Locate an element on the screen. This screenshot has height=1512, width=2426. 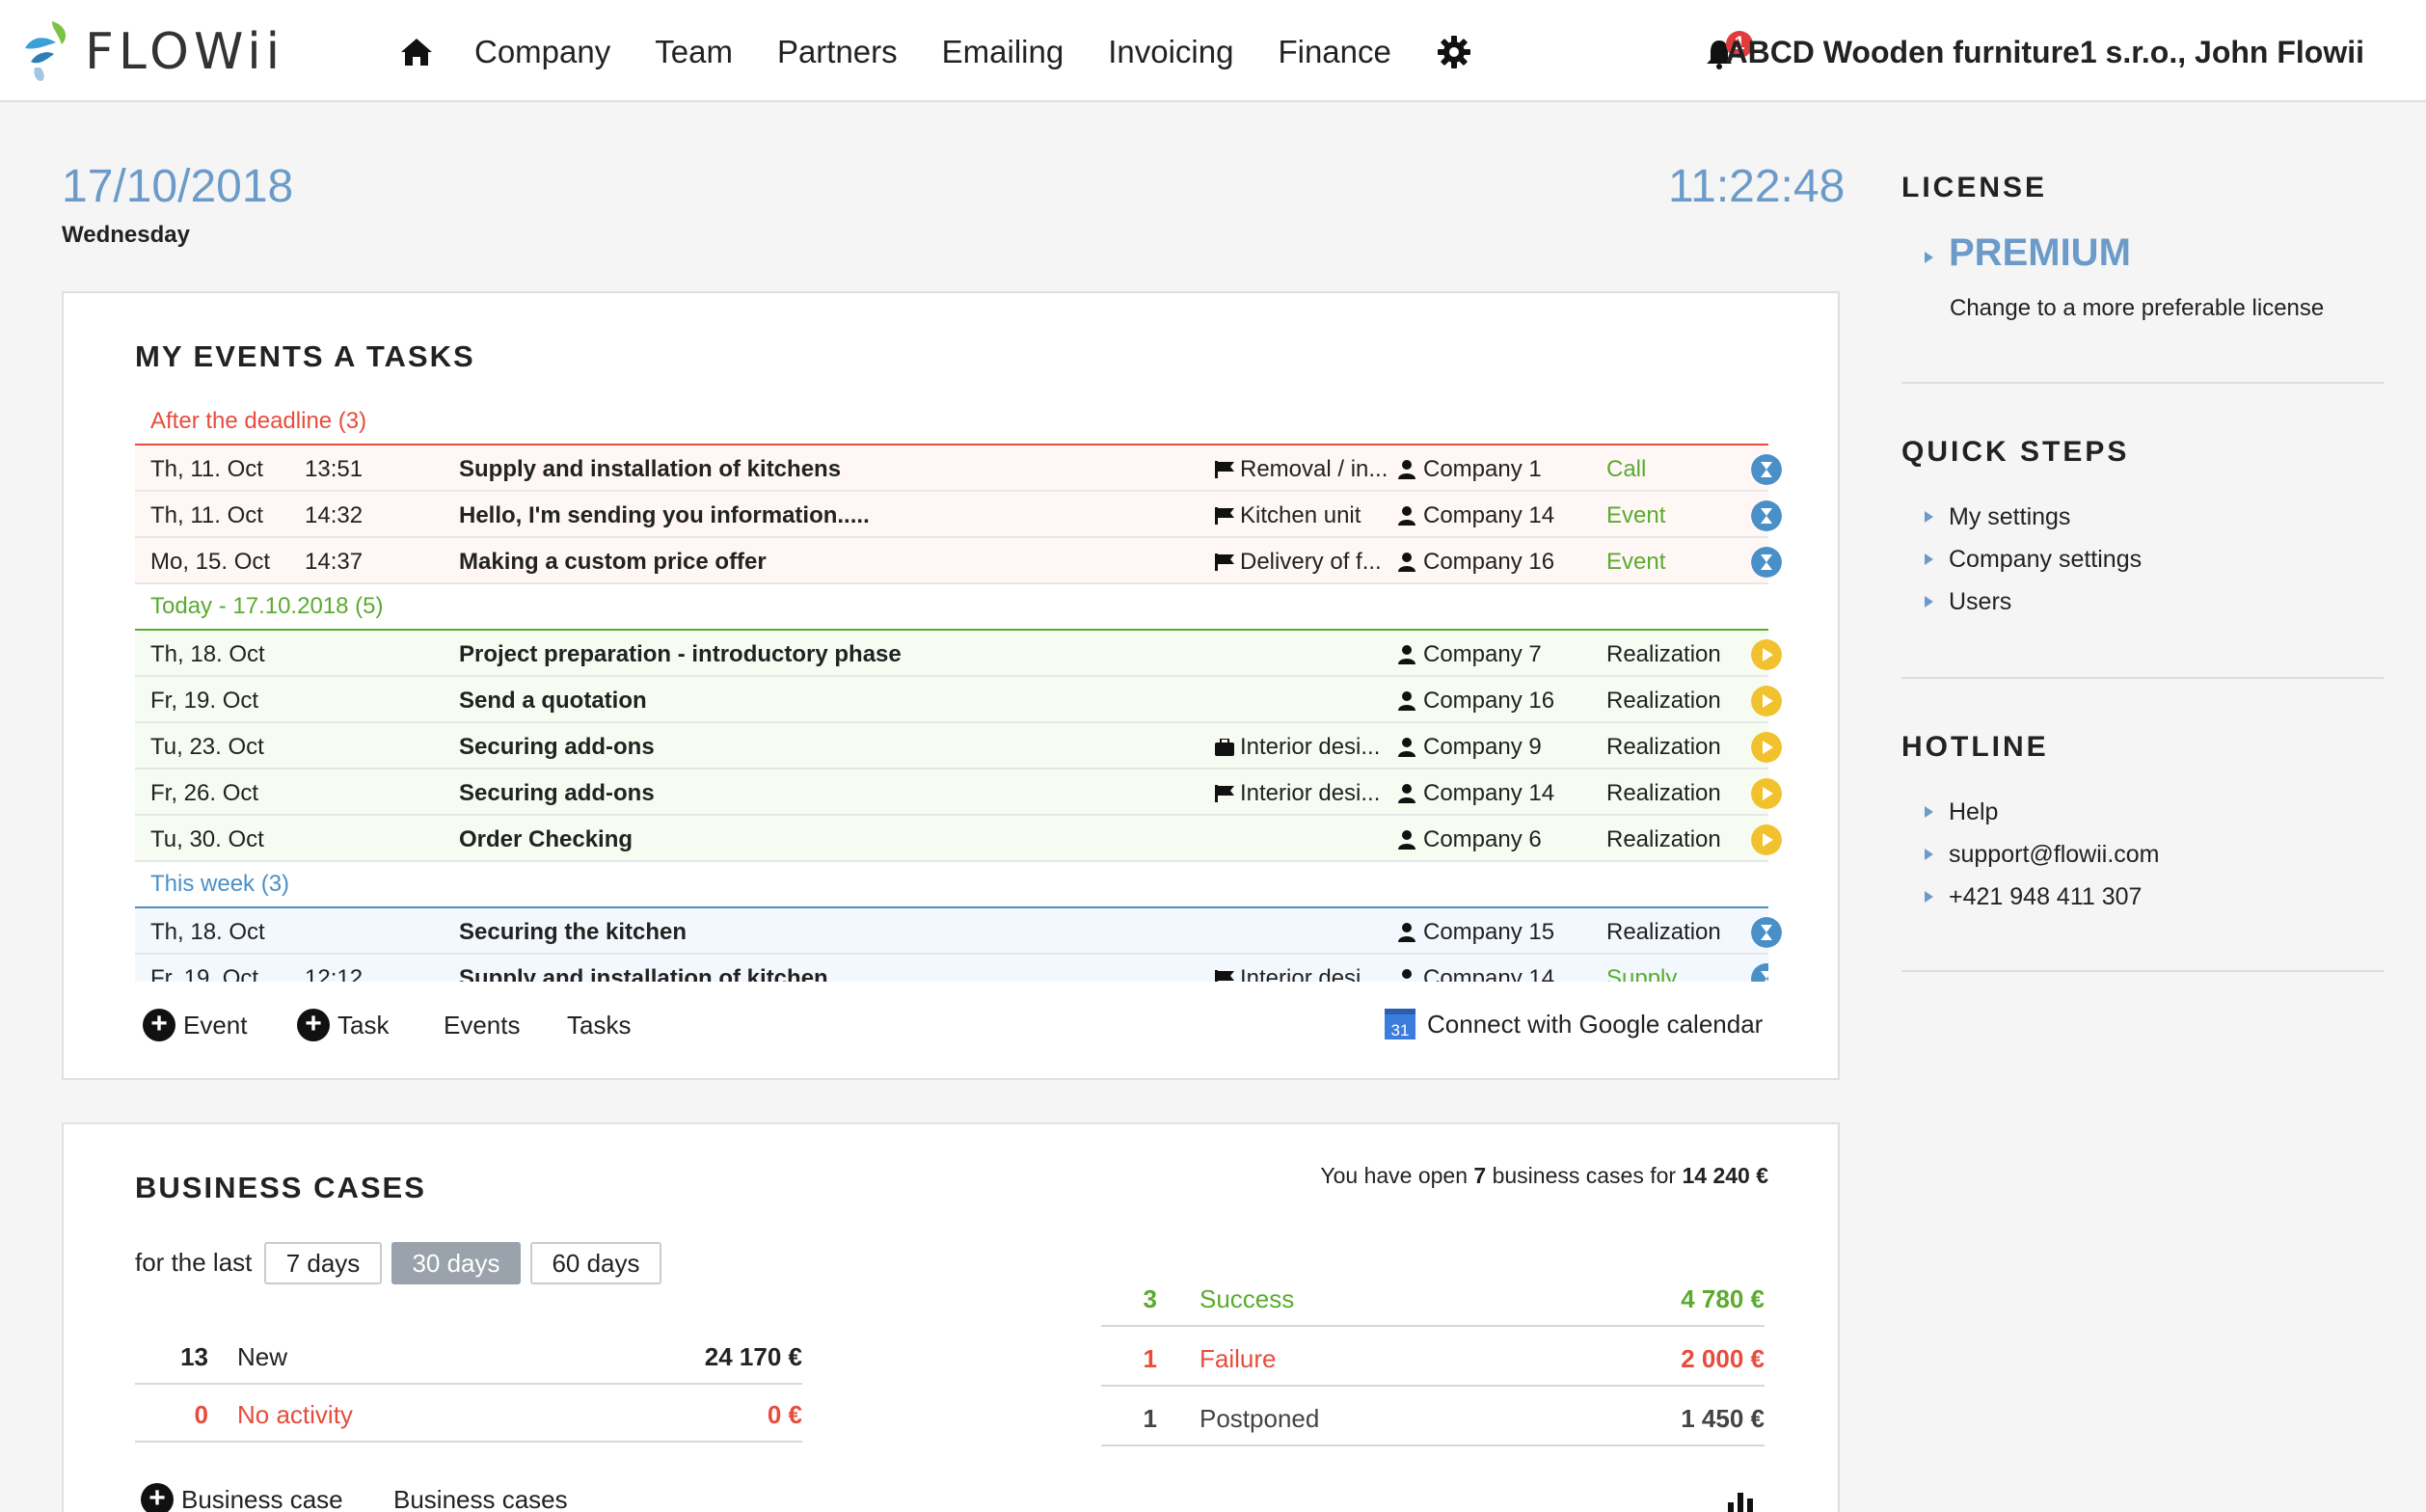
event-company: Company 15 is located at coordinates (1489, 932).